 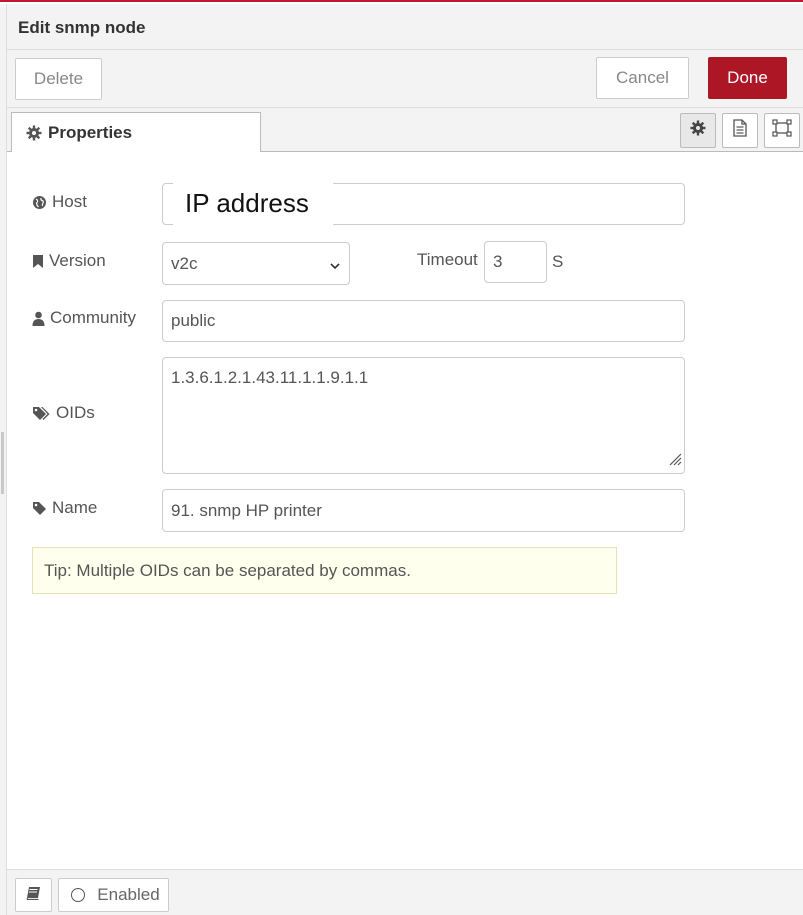 I want to click on resize-grip-handle, so click(x=2, y=463).